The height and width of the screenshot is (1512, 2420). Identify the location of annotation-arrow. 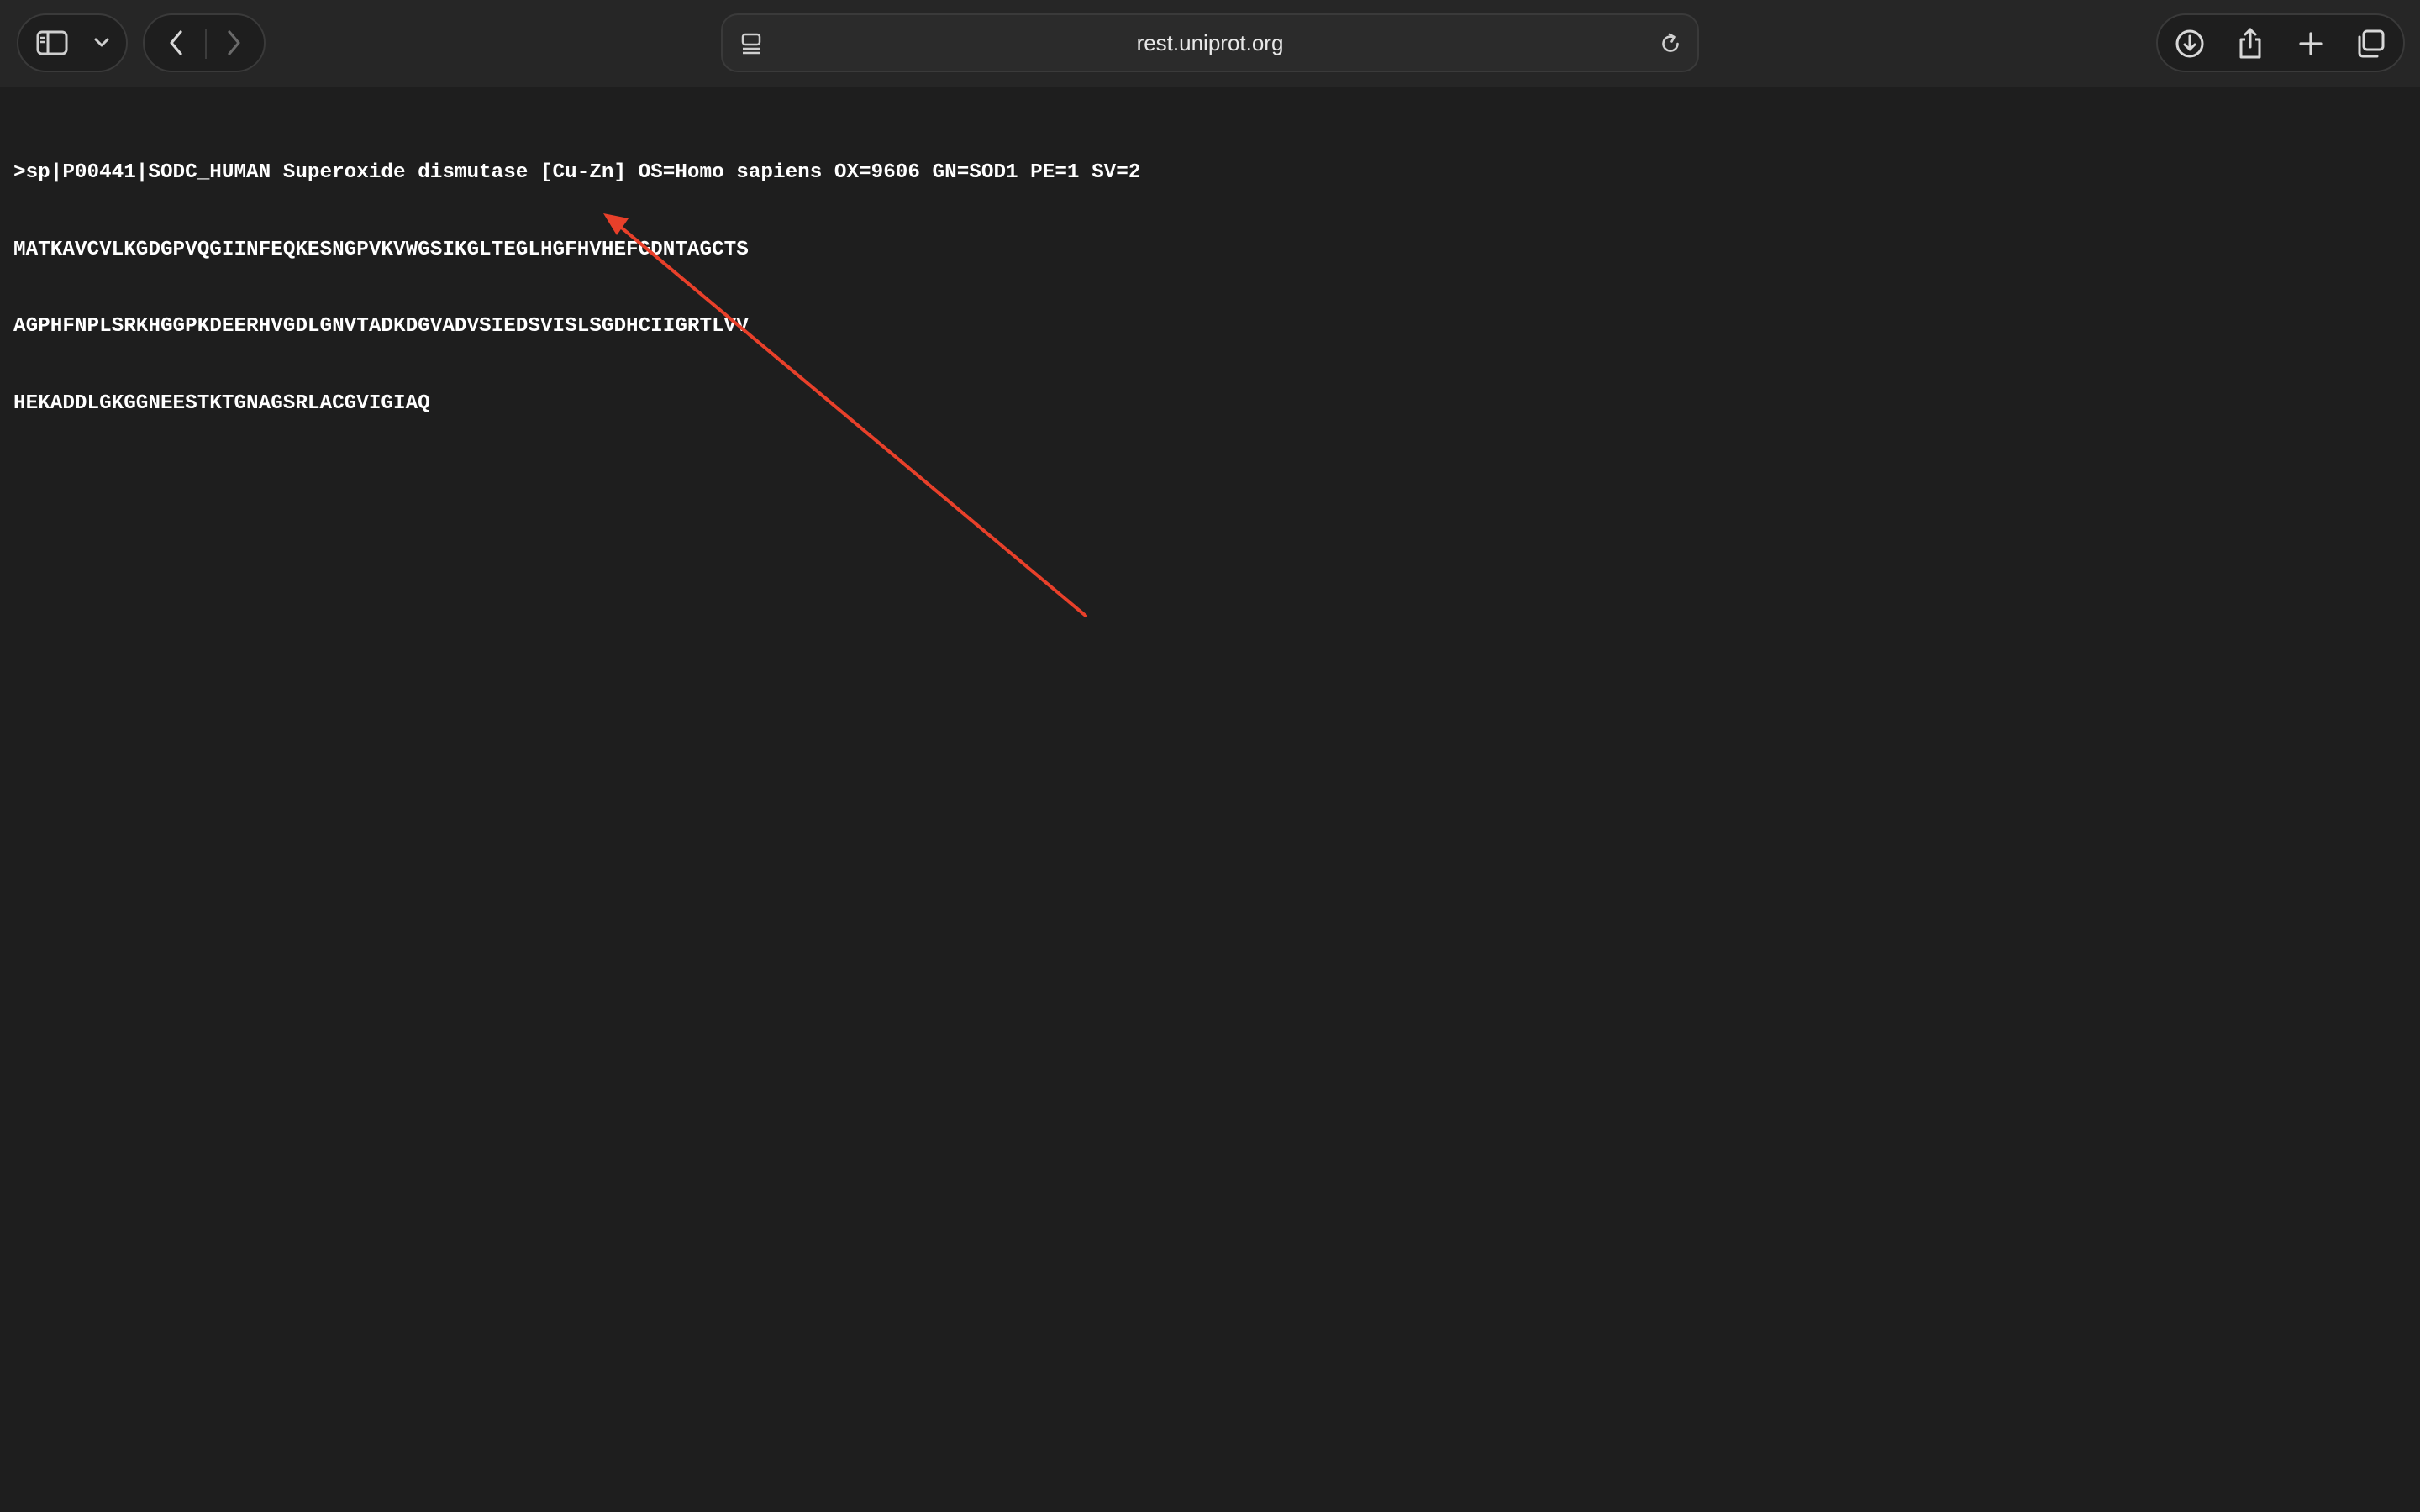
(845, 415).